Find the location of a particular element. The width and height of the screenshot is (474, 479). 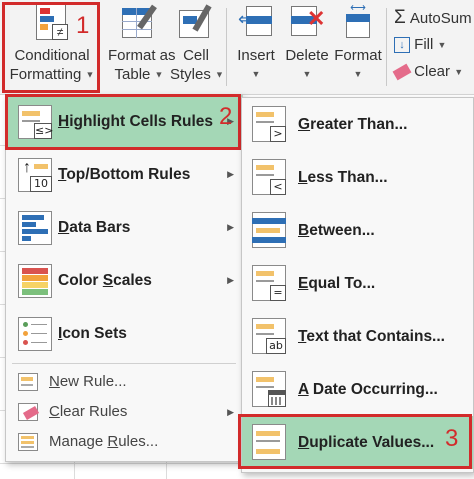

annotation-number-1: 1 is located at coordinates (83, 25).